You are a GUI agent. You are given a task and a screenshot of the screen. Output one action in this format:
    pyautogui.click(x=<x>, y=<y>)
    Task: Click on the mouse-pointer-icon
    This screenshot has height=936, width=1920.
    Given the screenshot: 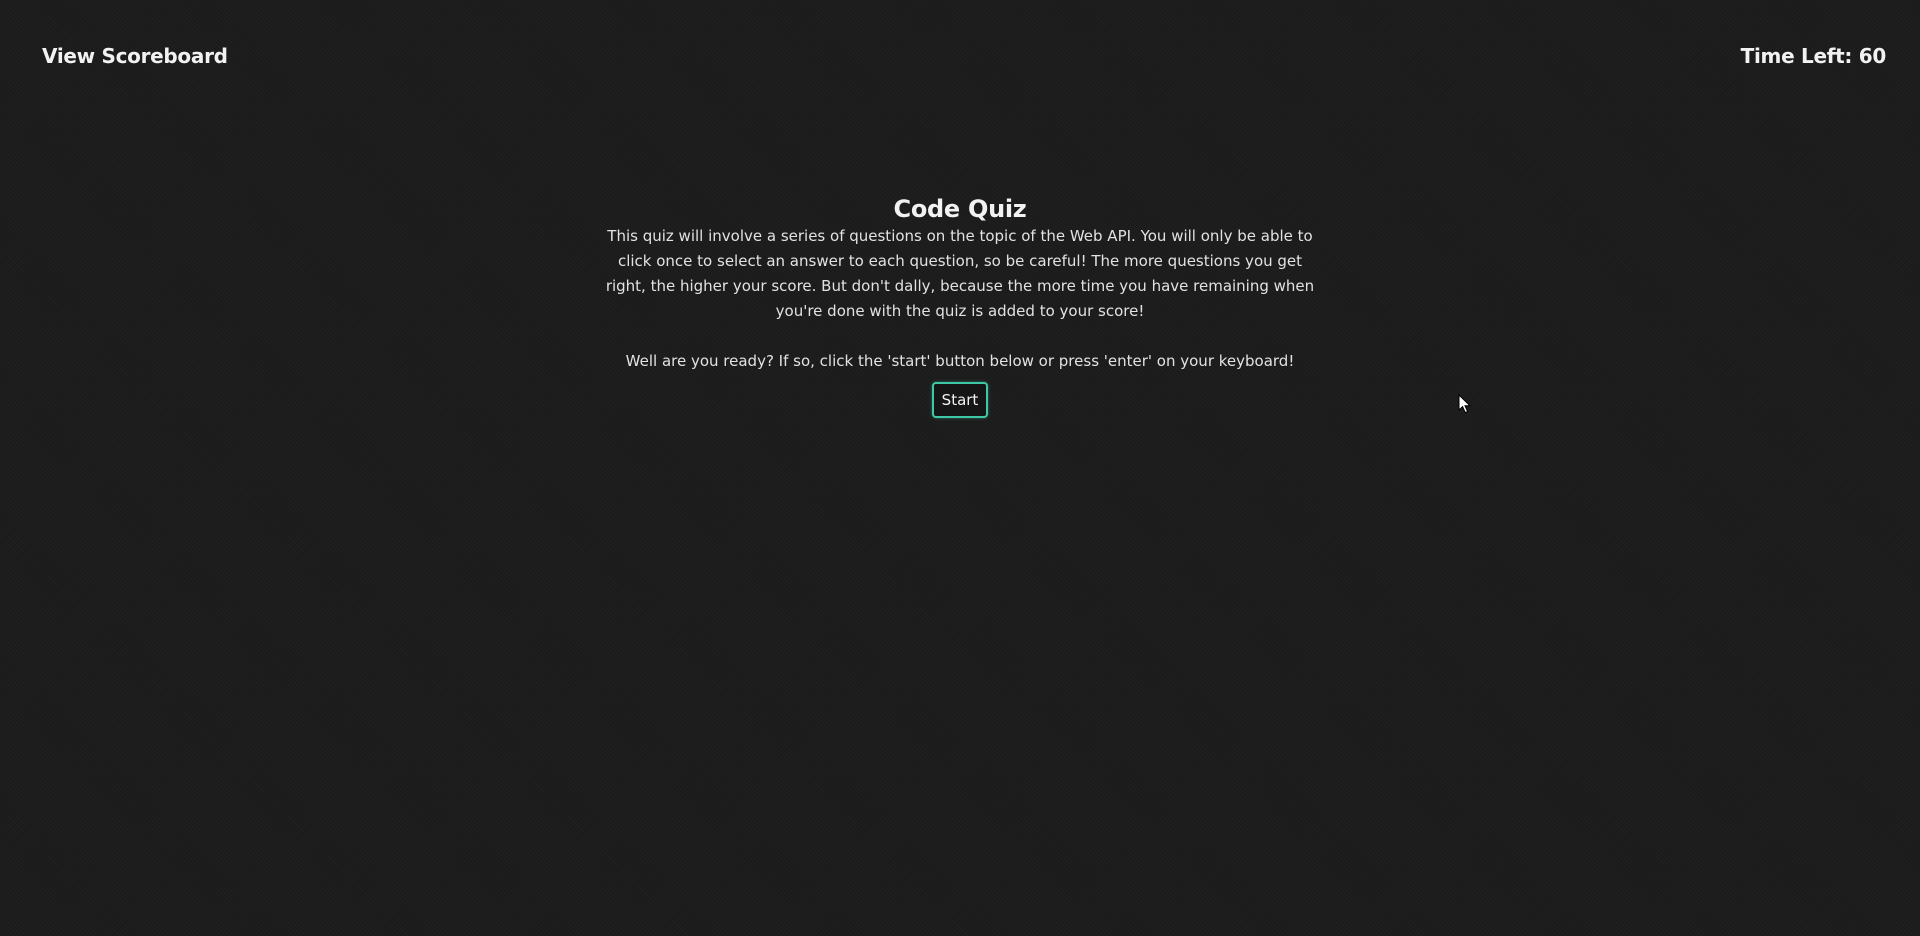 What is the action you would take?
    pyautogui.click(x=1465, y=404)
    